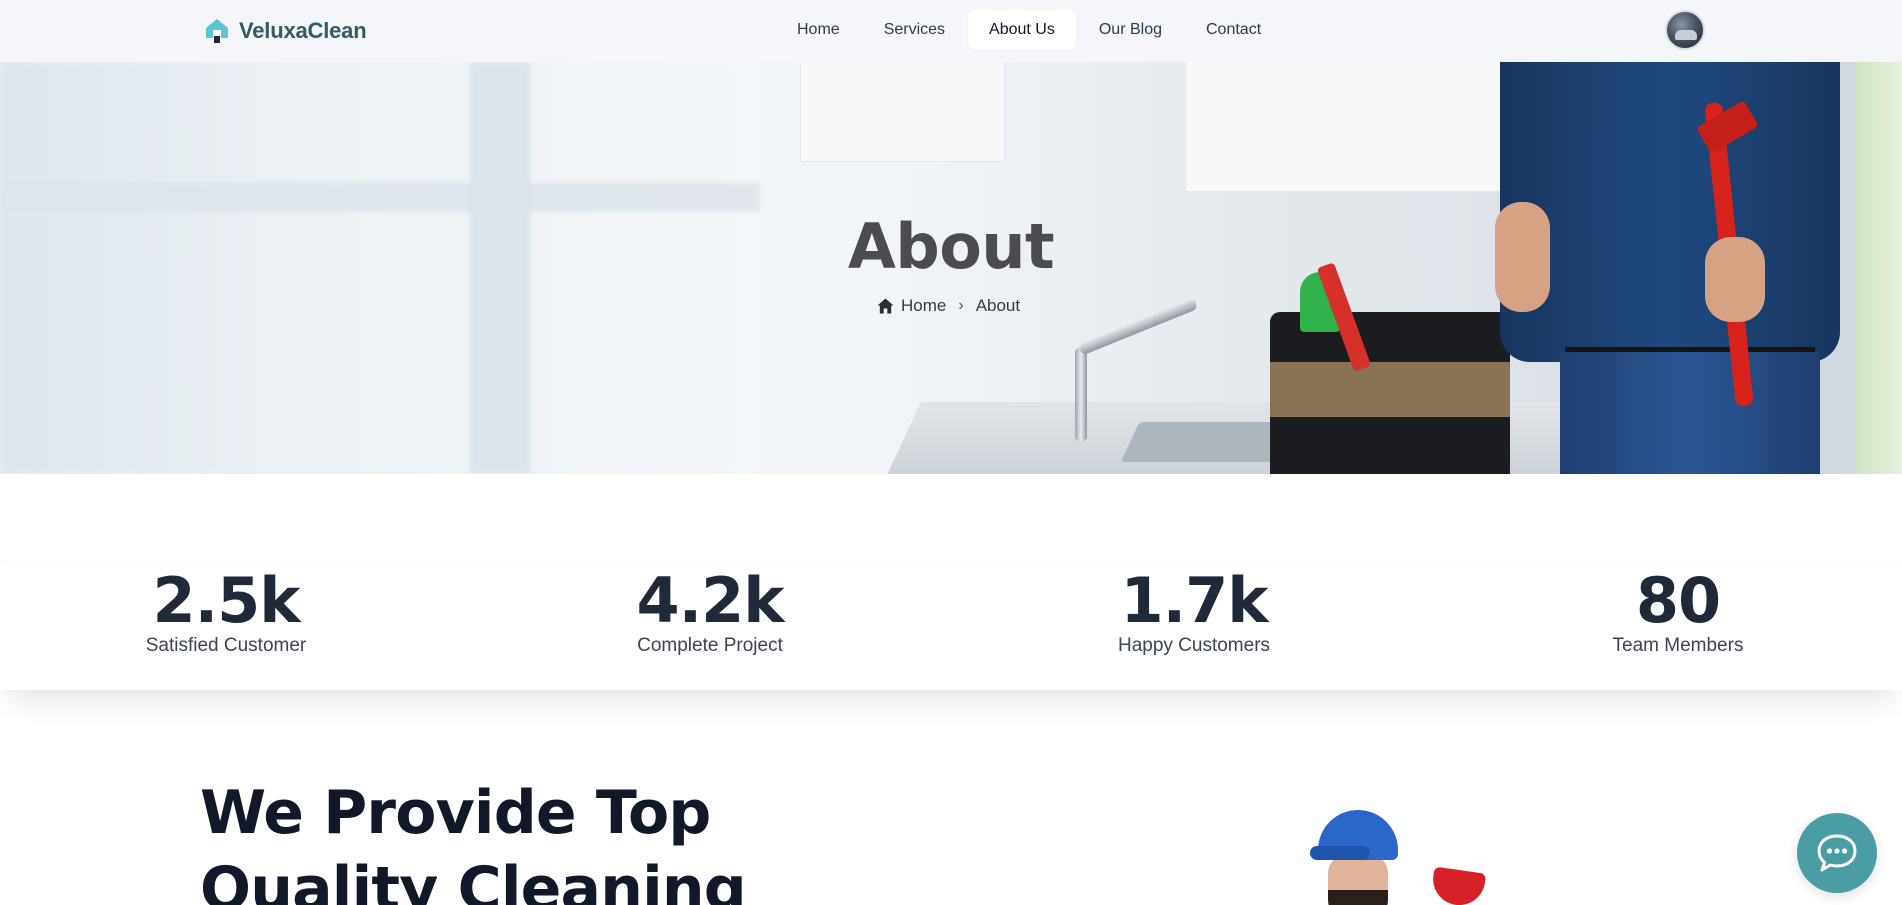 The height and width of the screenshot is (905, 1902). What do you see at coordinates (1194, 600) in the screenshot?
I see `stat-value: 1.7k` at bounding box center [1194, 600].